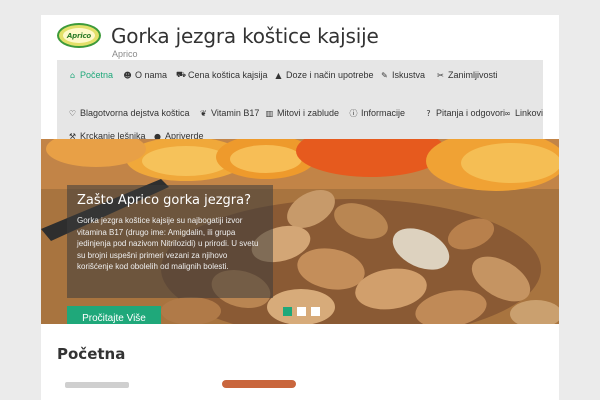  Describe the element at coordinates (269, 113) in the screenshot. I see `book-icon: ▥` at that location.